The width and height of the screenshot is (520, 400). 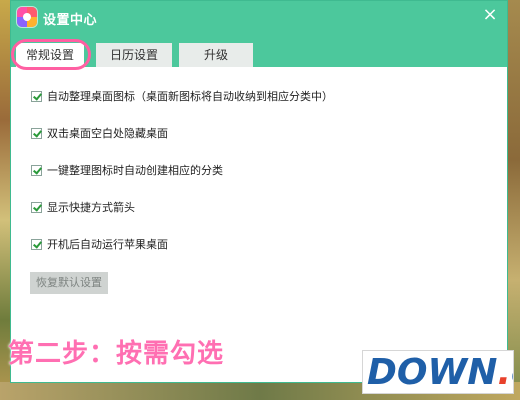 What do you see at coordinates (432, 372) in the screenshot?
I see `watermark-part: DOWN` at bounding box center [432, 372].